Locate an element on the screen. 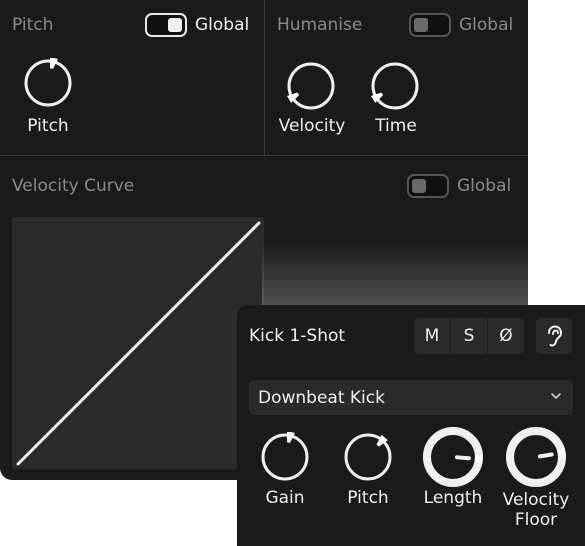  gain-knob is located at coordinates (285, 457).